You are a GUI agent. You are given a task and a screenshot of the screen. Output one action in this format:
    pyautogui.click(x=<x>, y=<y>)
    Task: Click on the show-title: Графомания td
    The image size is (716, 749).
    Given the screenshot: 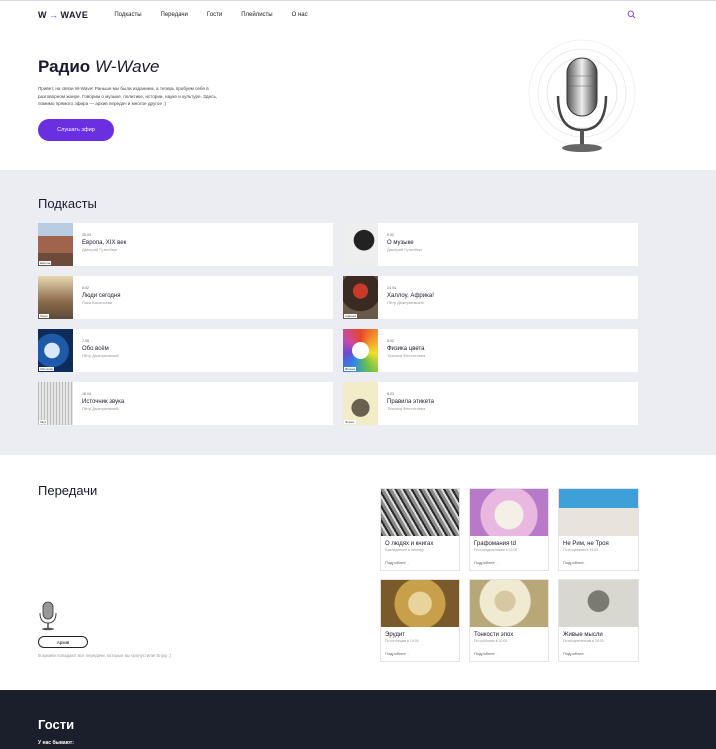 What is the action you would take?
    pyautogui.click(x=495, y=544)
    